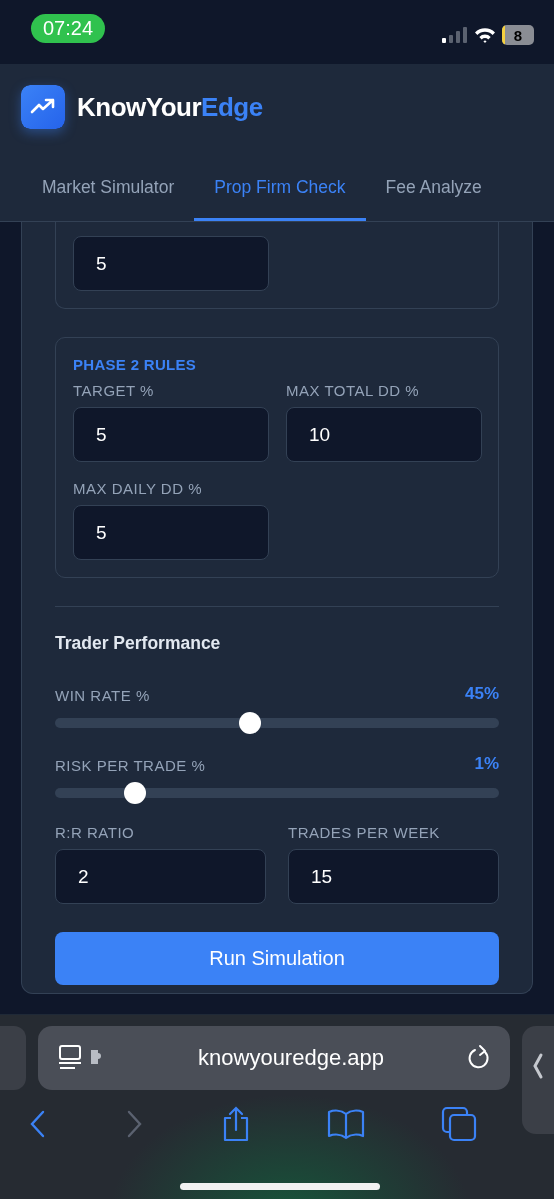 Image resolution: width=554 pixels, height=1199 pixels. What do you see at coordinates (518, 35) in the screenshot?
I see `battery-icon: 8` at bounding box center [518, 35].